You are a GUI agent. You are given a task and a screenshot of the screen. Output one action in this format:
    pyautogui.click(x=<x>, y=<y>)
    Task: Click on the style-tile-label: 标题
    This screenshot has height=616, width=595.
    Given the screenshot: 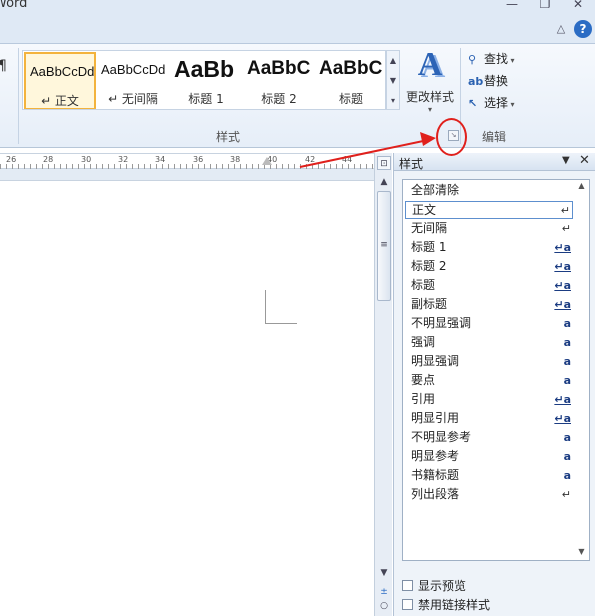 What is the action you would take?
    pyautogui.click(x=350, y=99)
    